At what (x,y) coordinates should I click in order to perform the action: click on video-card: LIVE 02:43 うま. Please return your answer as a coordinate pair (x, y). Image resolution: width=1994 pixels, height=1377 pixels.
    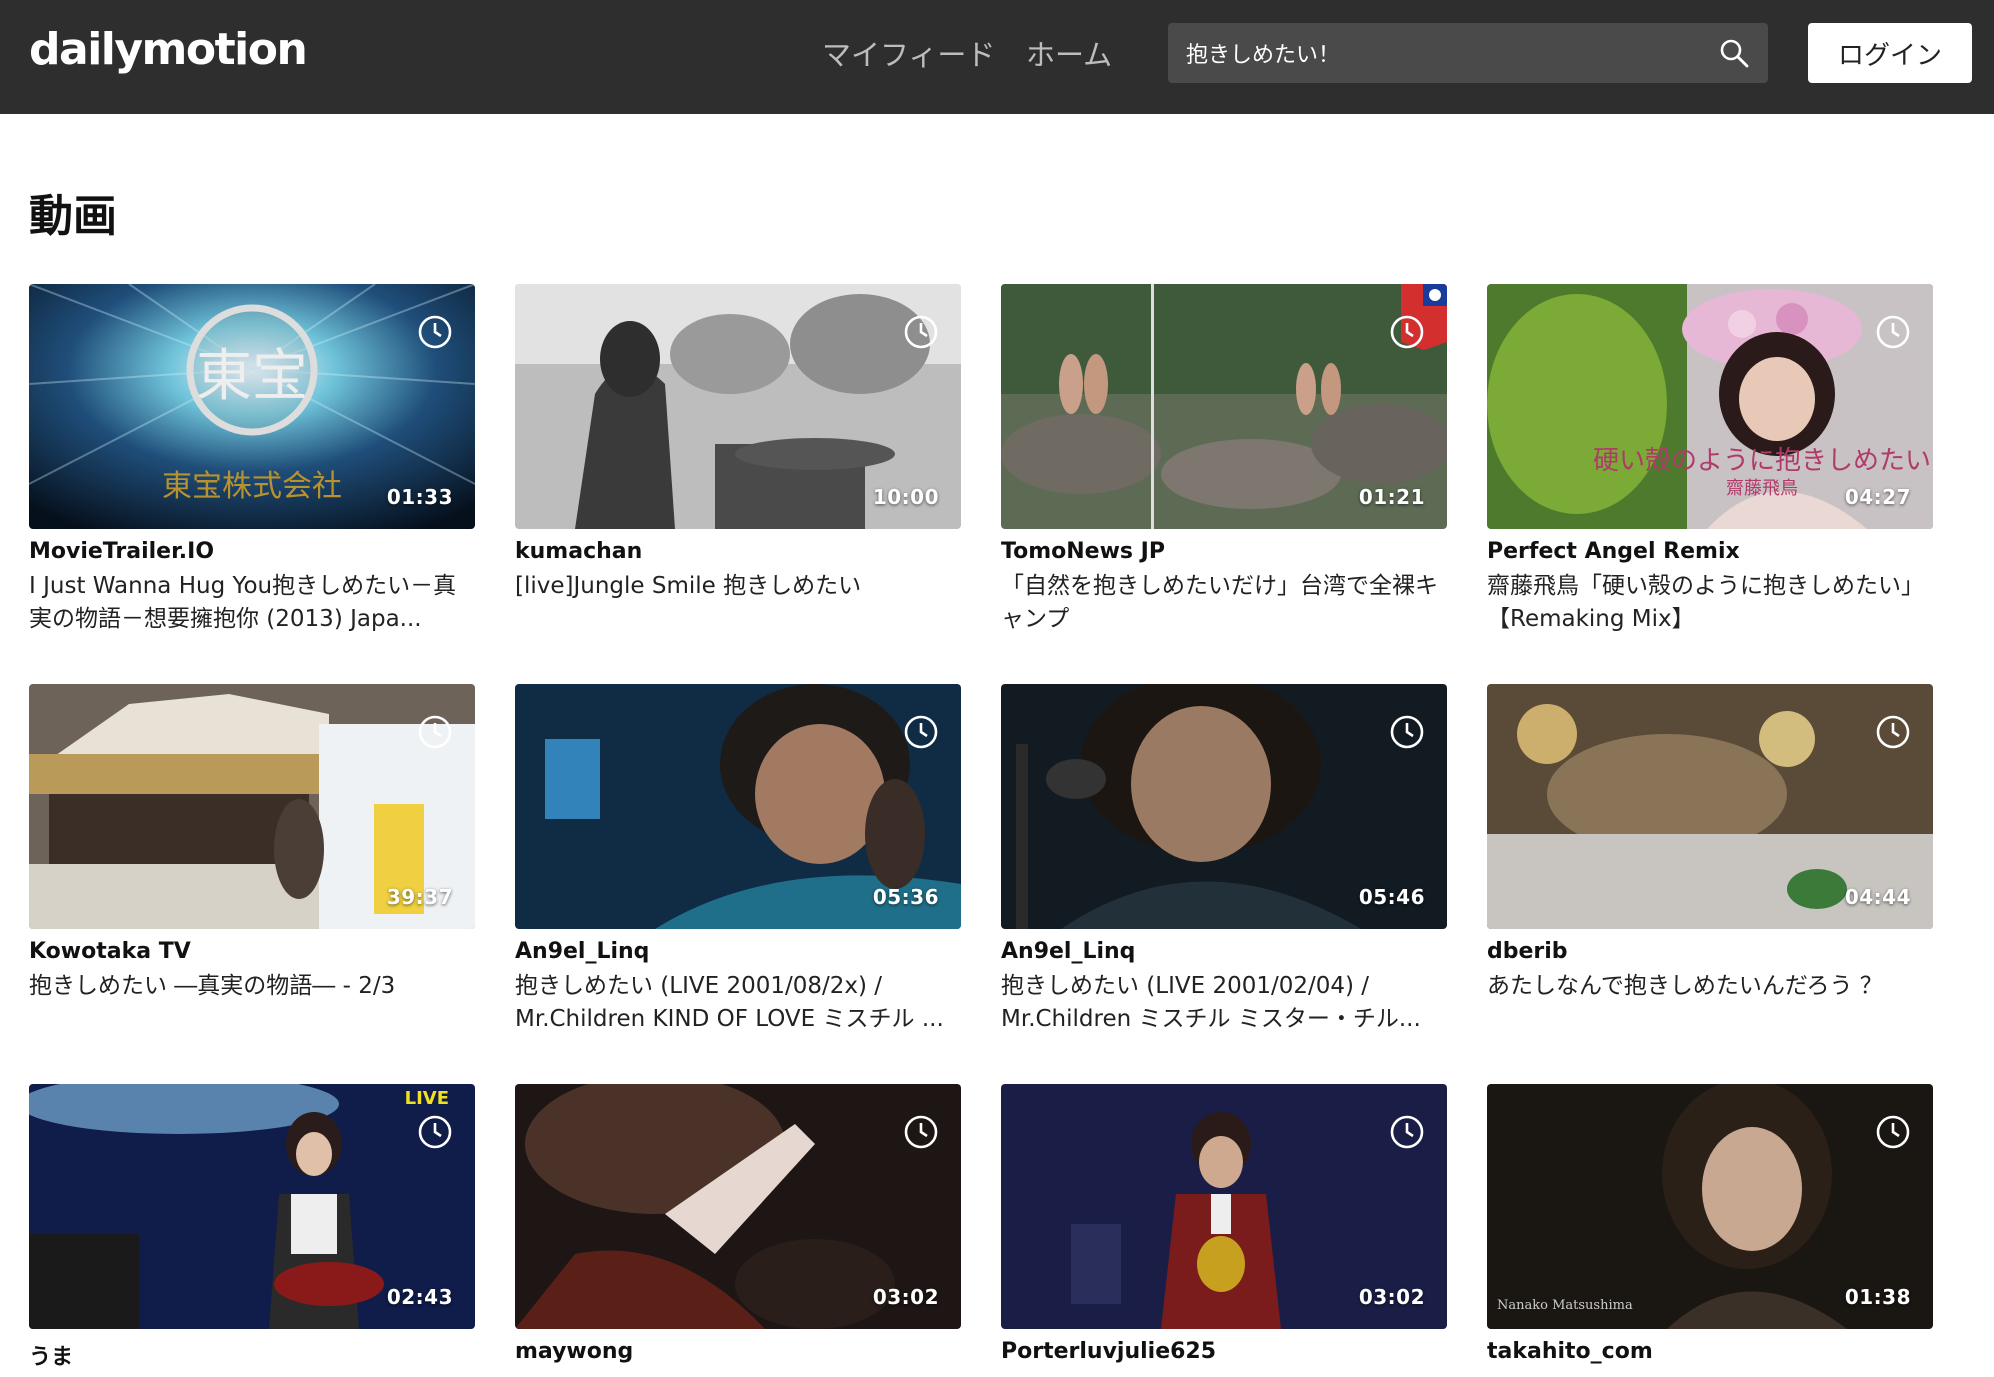
    Looking at the image, I should click on (252, 1230).